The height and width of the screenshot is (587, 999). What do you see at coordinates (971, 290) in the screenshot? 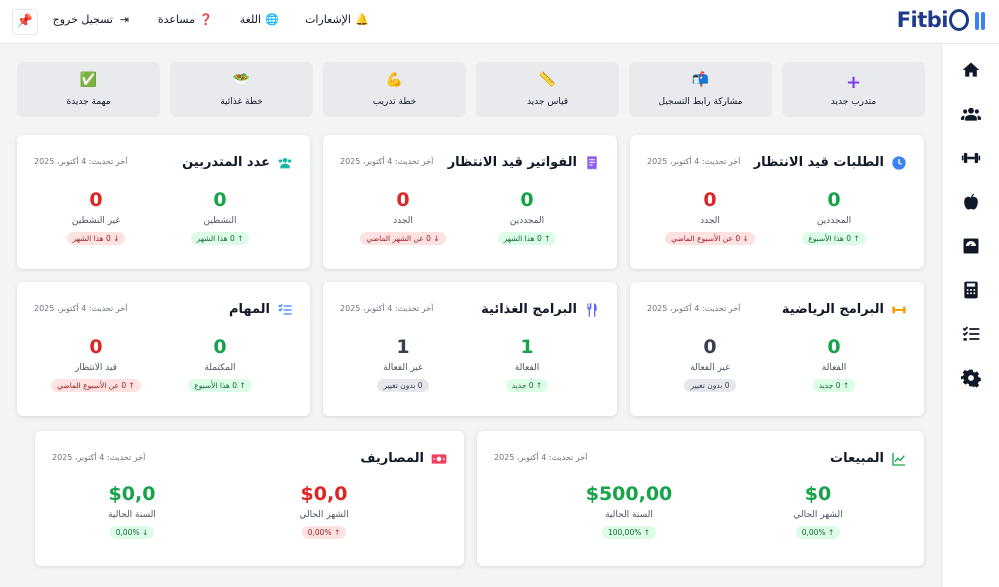
I see `sidebar-item-finance` at bounding box center [971, 290].